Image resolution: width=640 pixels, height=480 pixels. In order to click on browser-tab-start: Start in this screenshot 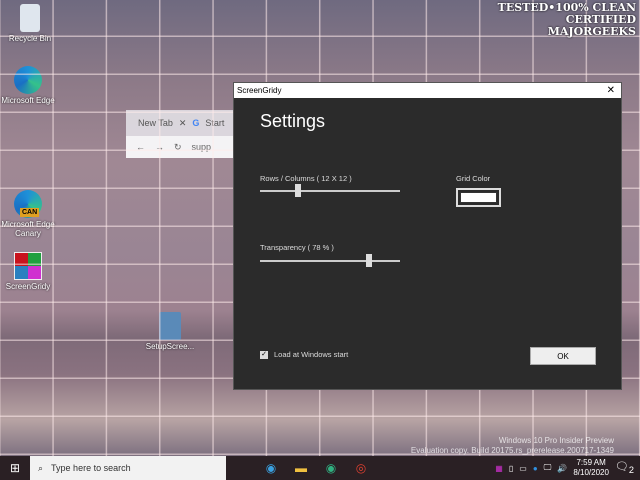, I will do `click(214, 123)`.